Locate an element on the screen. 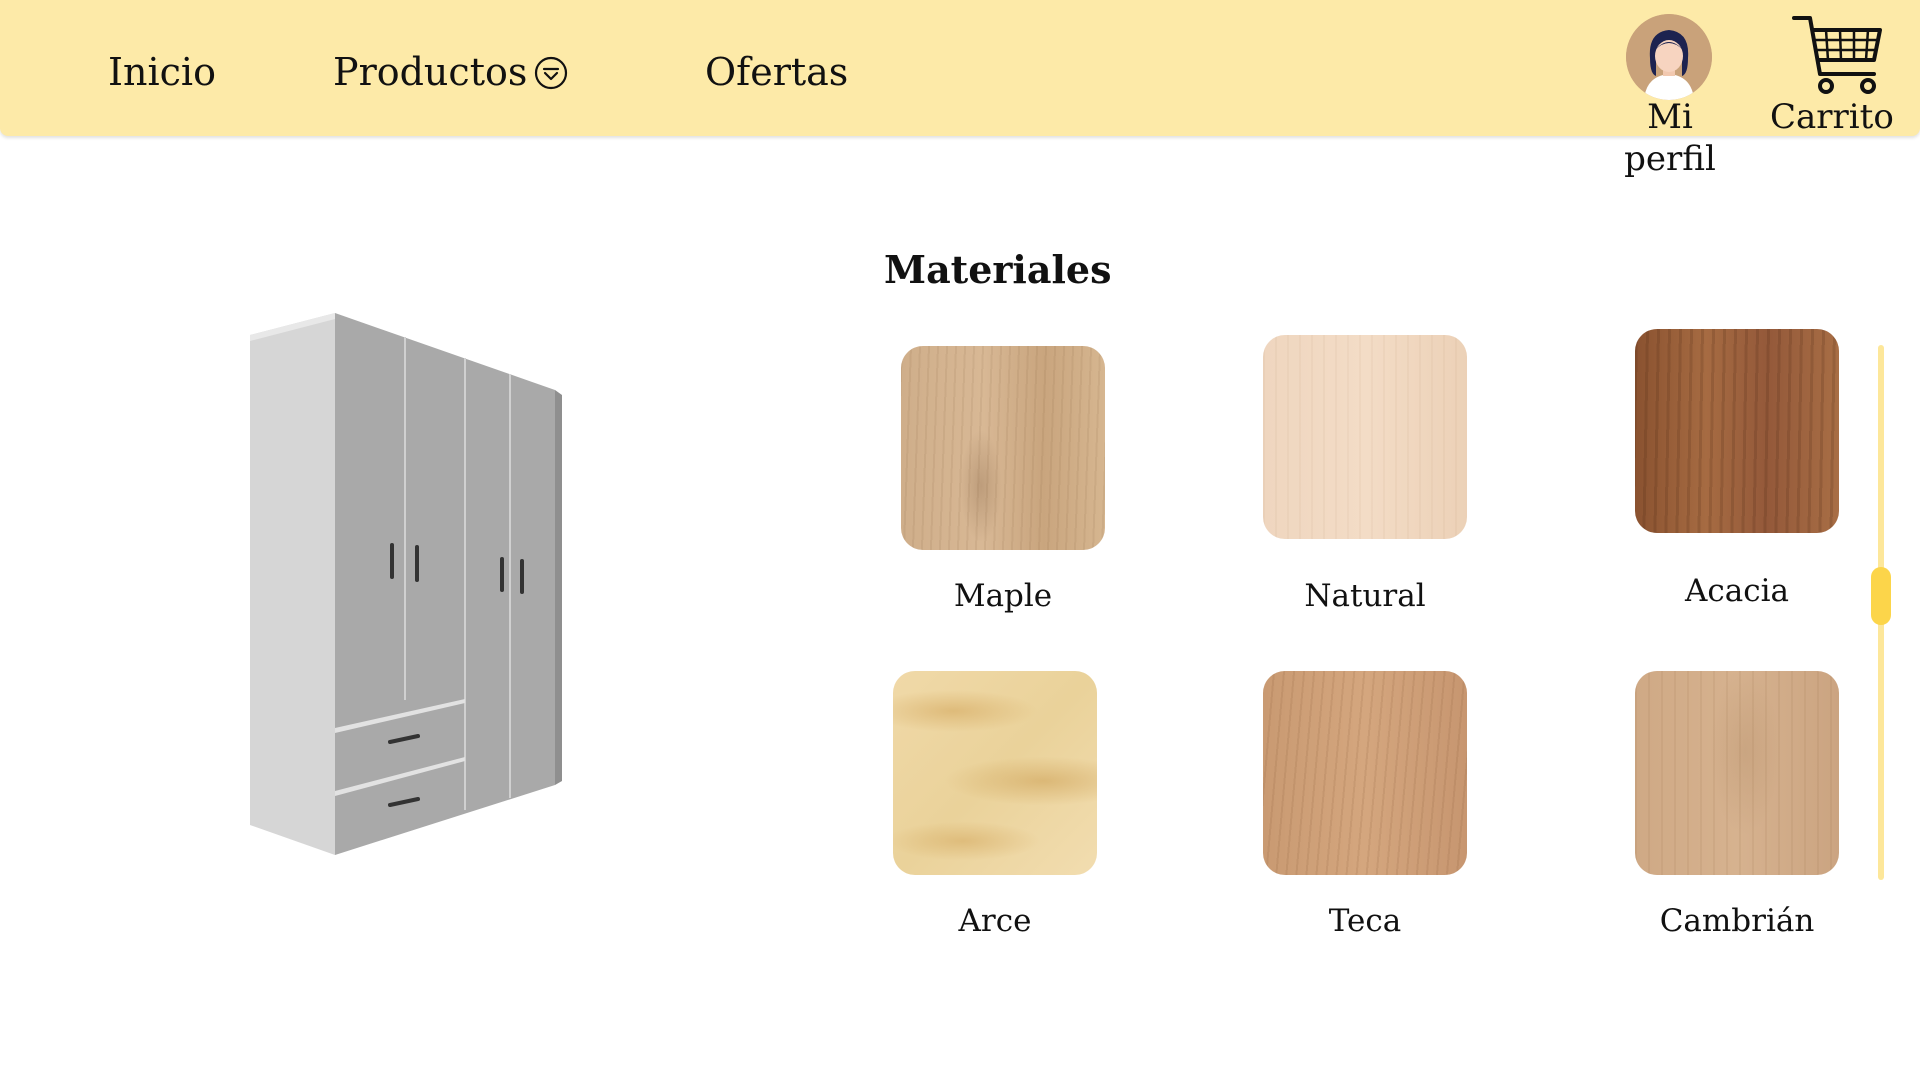 Image resolution: width=1920 pixels, height=1080 pixels. nav-productos-link: Productos is located at coordinates (451, 72).